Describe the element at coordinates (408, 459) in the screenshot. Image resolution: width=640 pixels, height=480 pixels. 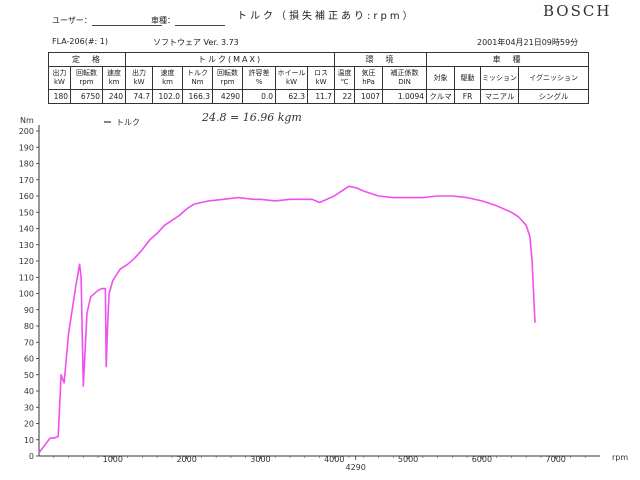
I see `x-tick-label: 5000` at that location.